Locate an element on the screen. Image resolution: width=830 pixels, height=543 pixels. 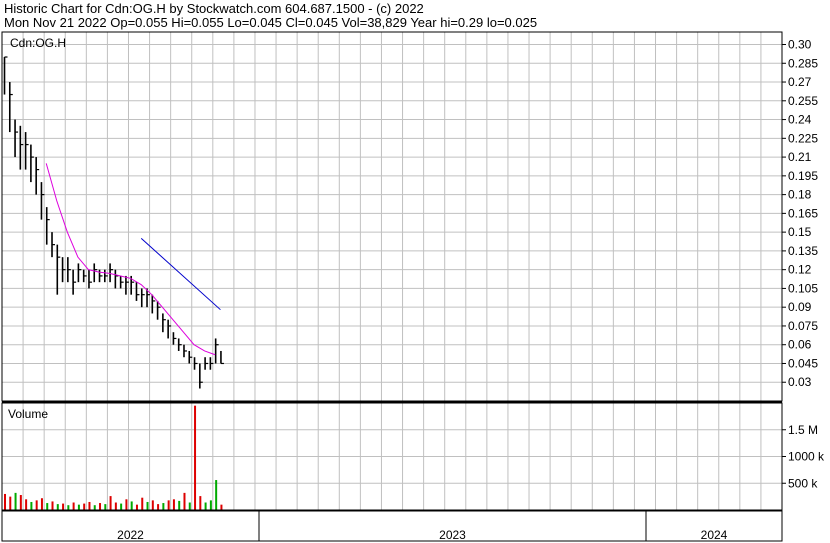
price-tick-label: 0.075 is located at coordinates (803, 326).